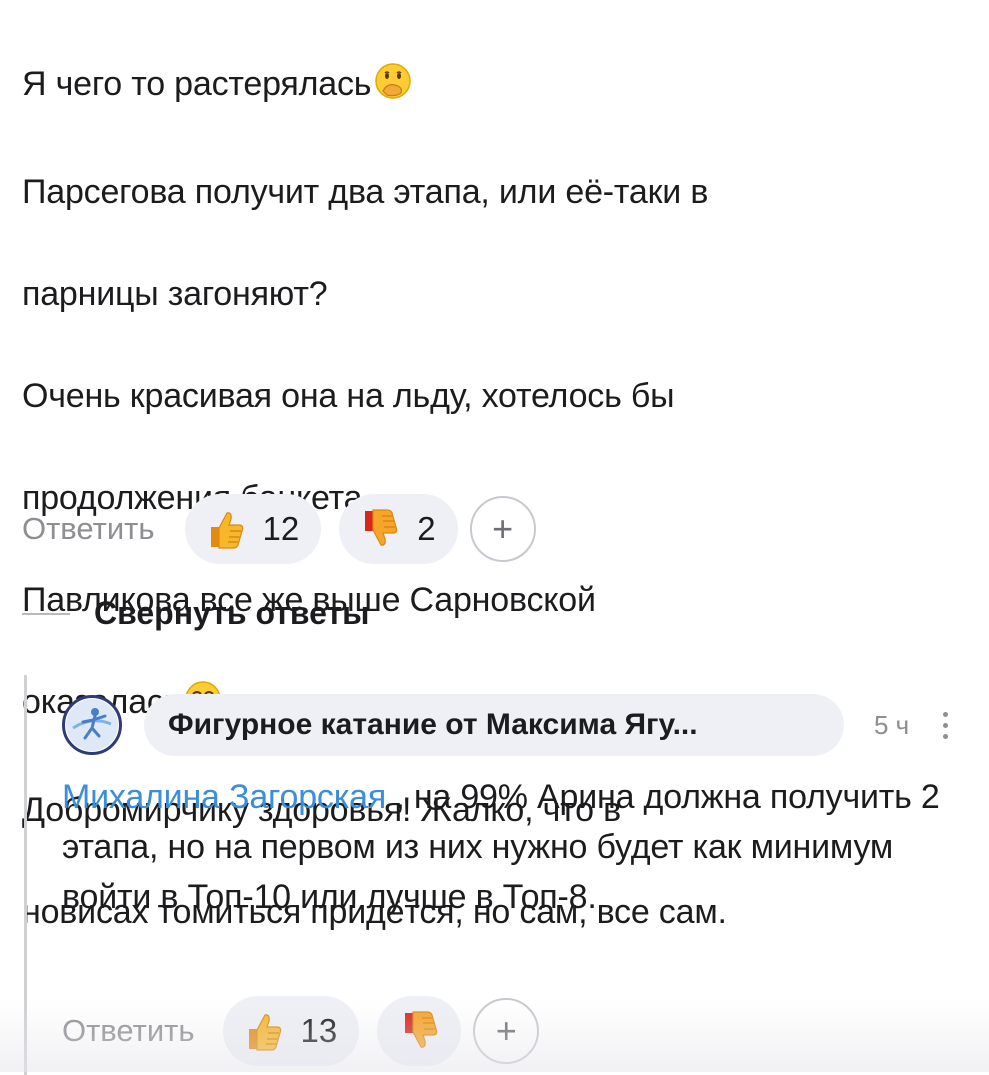  Describe the element at coordinates (175, 294) in the screenshot. I see `comment-line: парницы загоняют?` at that location.